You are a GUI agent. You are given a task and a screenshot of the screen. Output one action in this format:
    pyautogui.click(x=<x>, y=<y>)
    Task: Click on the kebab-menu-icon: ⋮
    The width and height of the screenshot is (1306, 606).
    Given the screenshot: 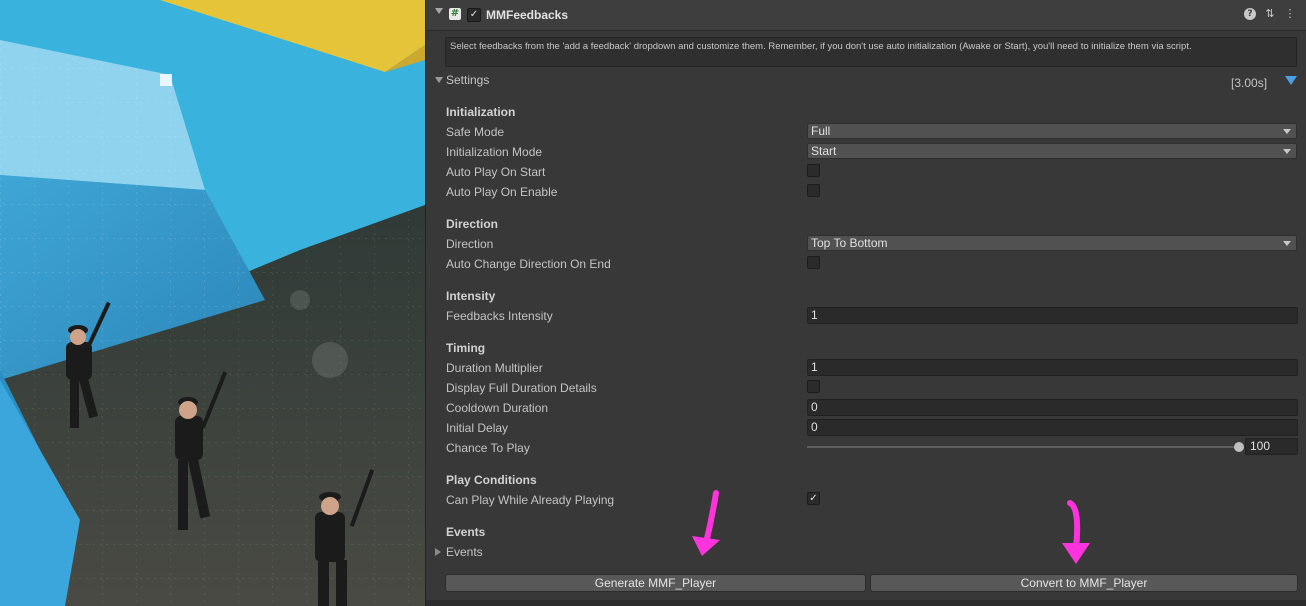 What is the action you would take?
    pyautogui.click(x=1290, y=14)
    